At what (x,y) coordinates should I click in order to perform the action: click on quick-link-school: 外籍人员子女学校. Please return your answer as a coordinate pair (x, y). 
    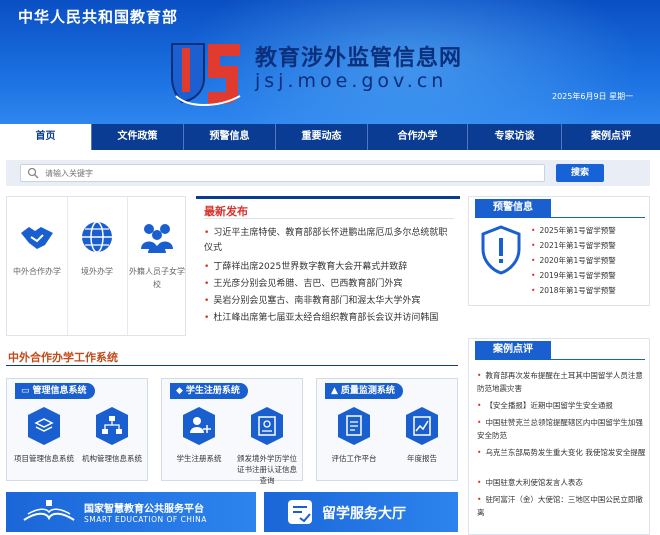
    Looking at the image, I should click on (157, 266).